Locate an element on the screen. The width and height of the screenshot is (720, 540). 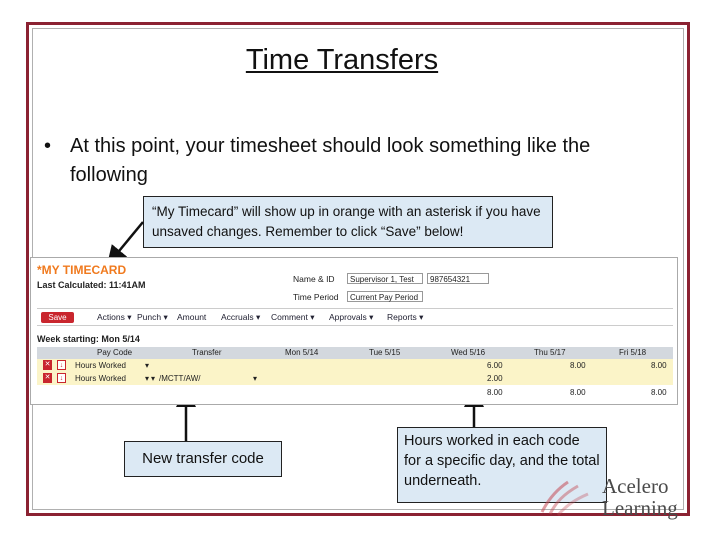
menu-reports: Reports ▾ is located at coordinates (405, 317).